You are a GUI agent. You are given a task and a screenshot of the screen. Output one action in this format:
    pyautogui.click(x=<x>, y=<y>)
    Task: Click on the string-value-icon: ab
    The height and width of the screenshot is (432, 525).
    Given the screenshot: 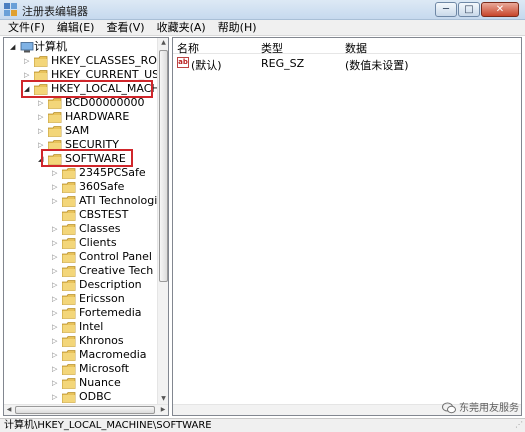 What is the action you would take?
    pyautogui.click(x=183, y=62)
    